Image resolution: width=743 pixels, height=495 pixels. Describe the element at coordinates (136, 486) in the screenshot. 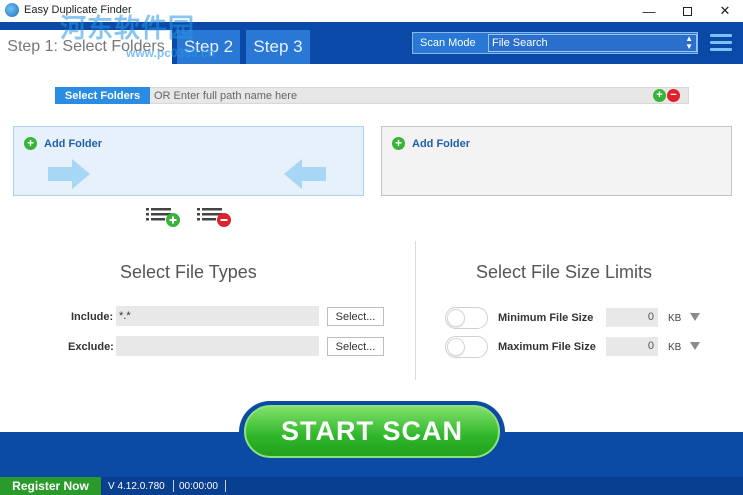

I see `version-text: V 4.12.0.780` at that location.